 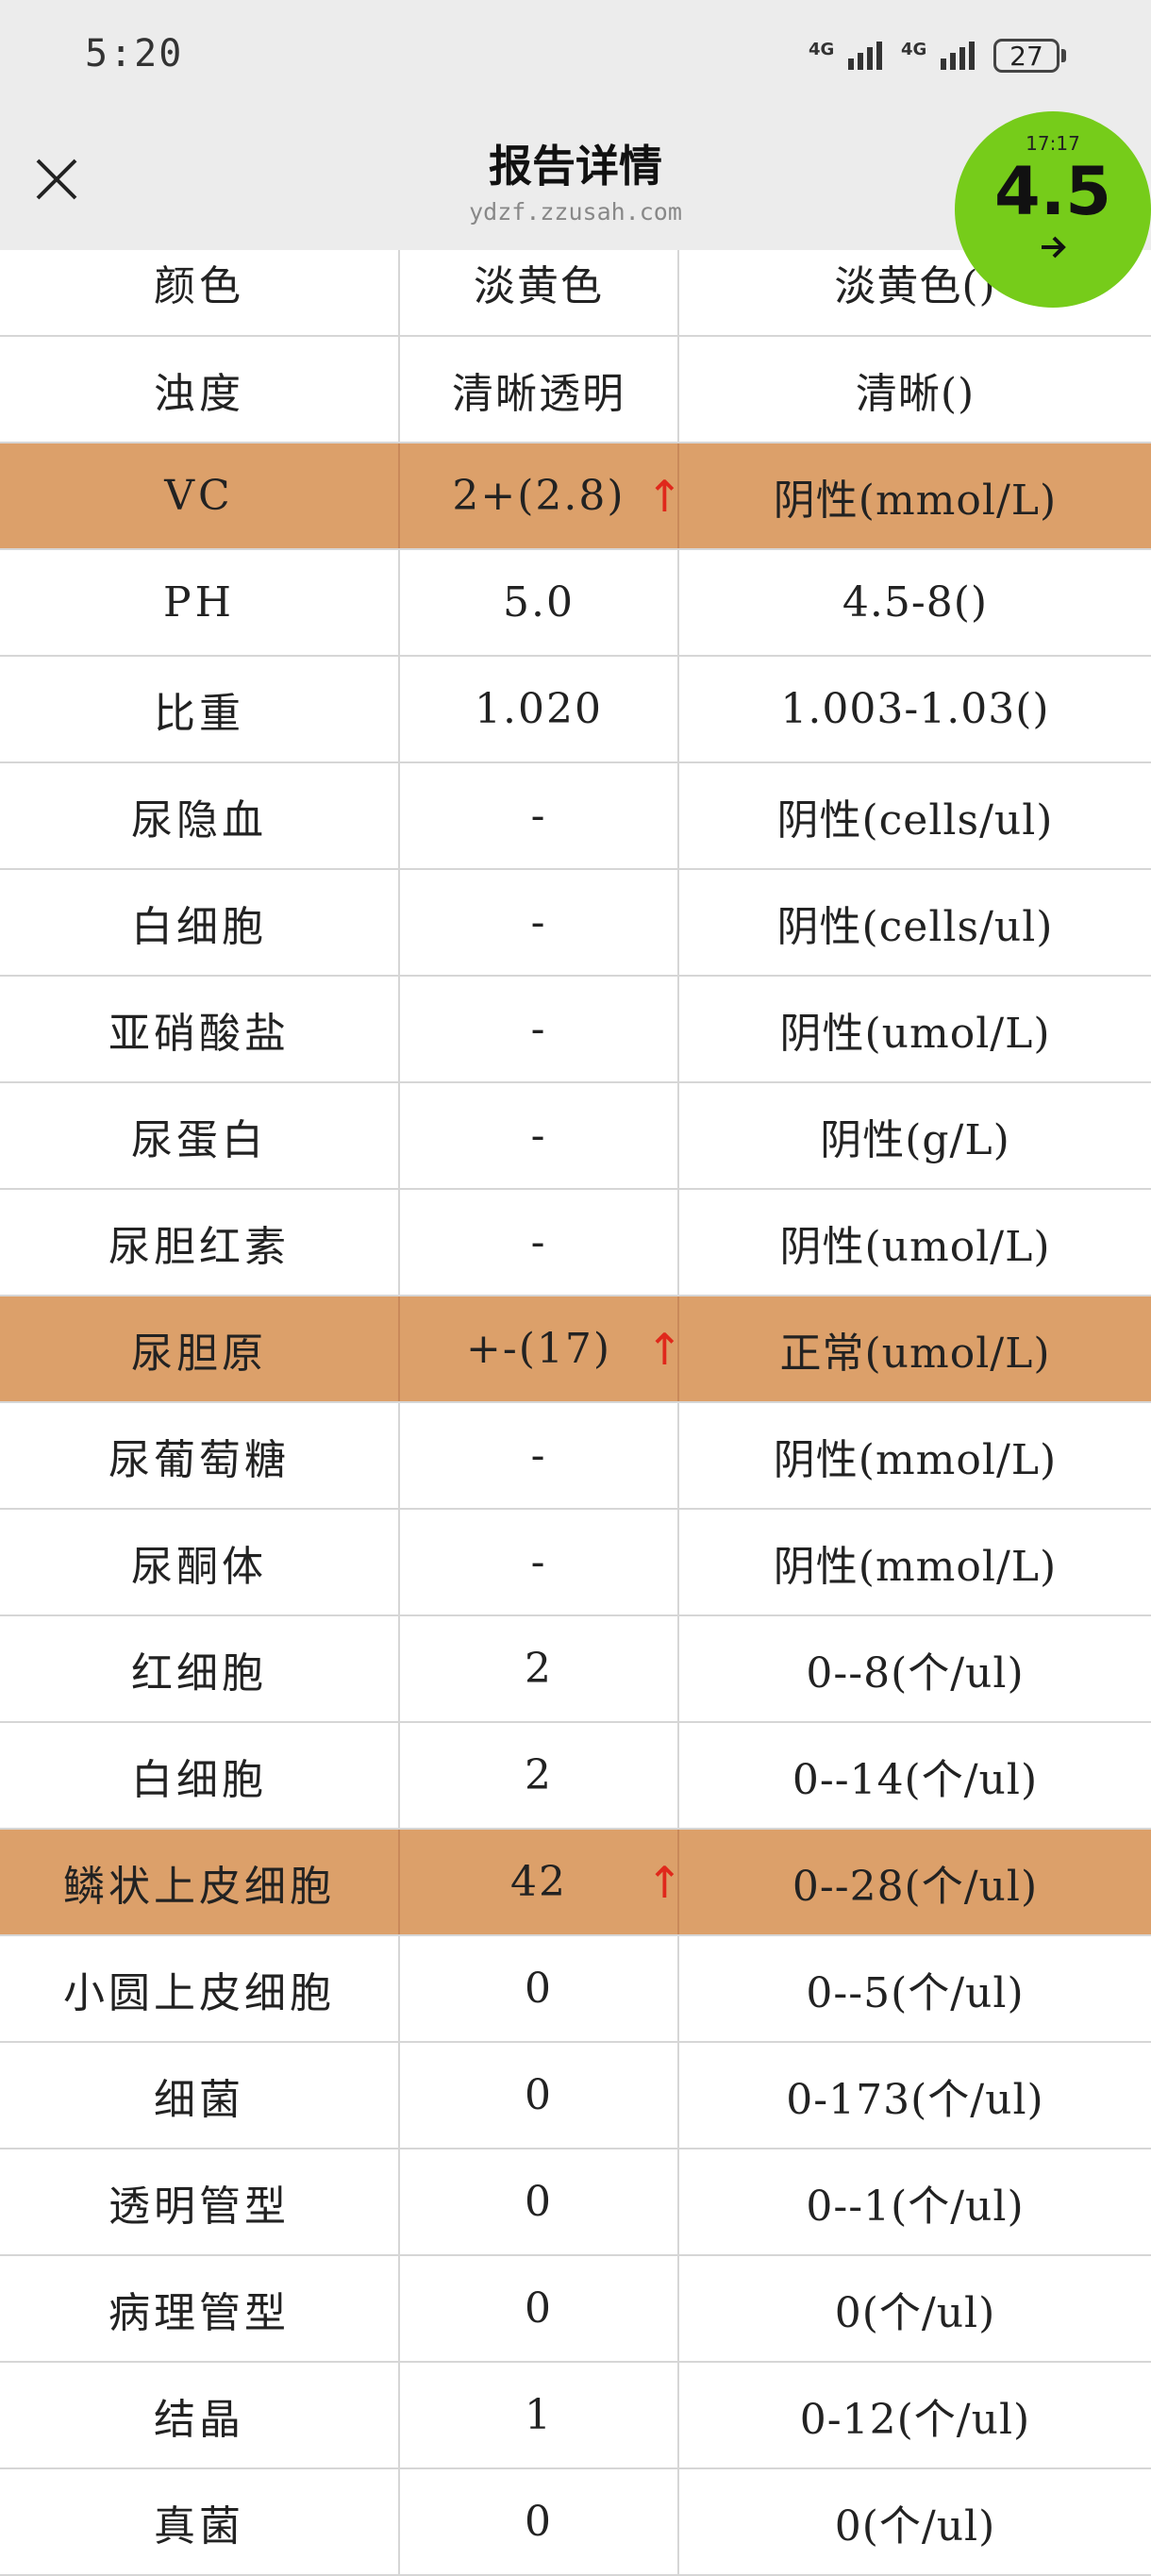 I want to click on item-name: PH, so click(x=200, y=602).